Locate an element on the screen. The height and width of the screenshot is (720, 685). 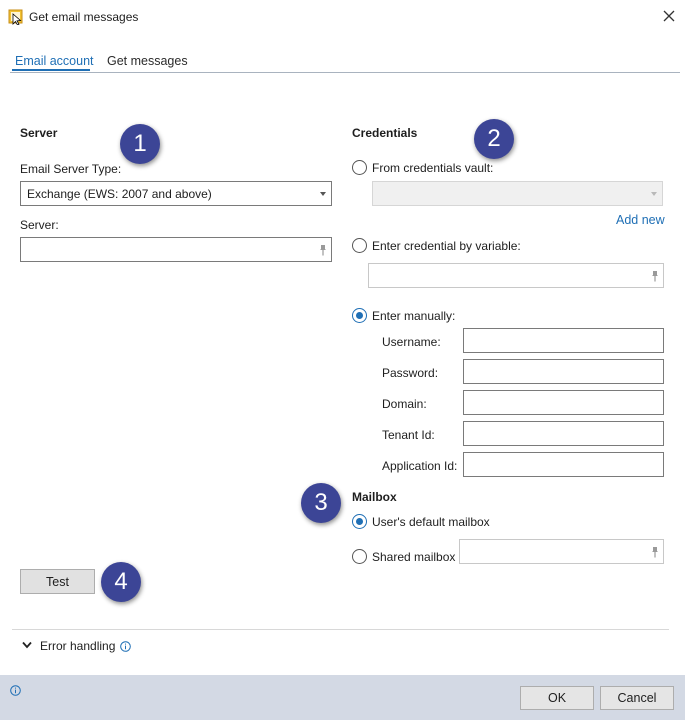
username-input is located at coordinates (563, 340).